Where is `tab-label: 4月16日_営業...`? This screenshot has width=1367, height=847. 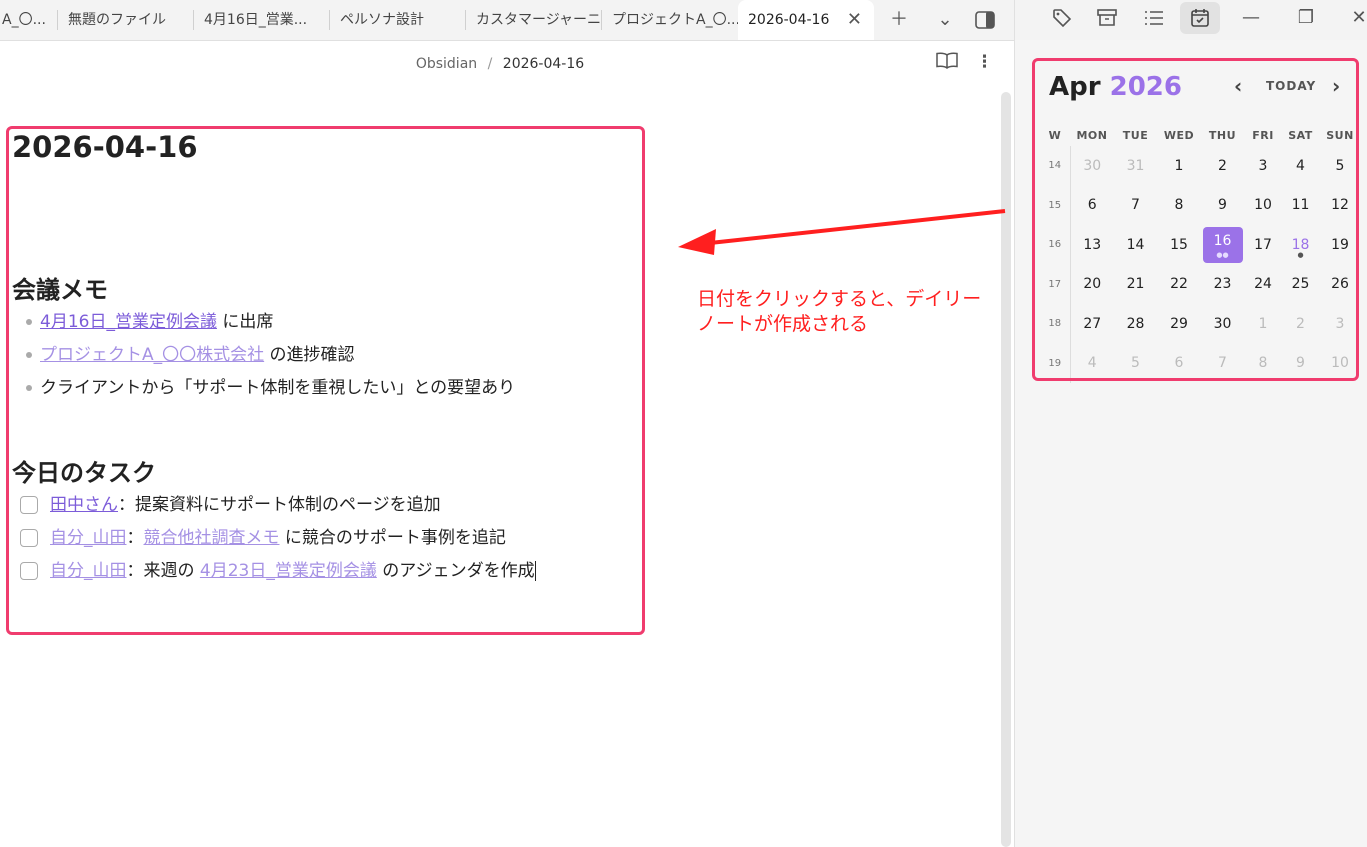
tab-label: 4月16日_営業... is located at coordinates (256, 20).